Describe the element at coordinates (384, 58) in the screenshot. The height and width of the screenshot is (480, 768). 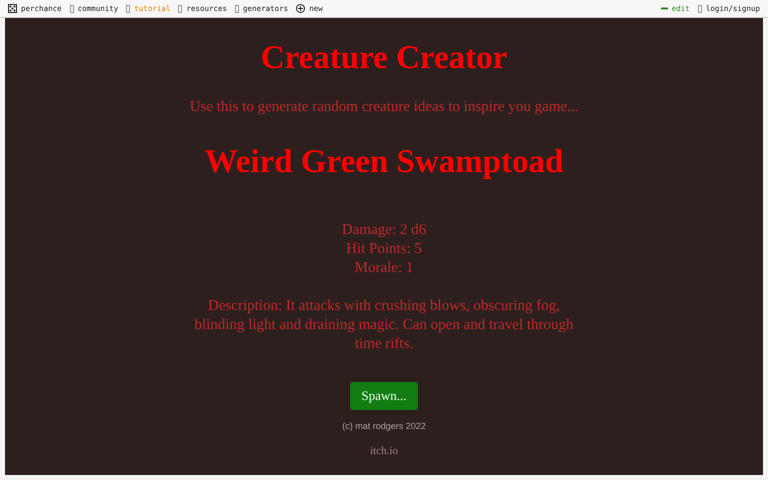
I see `page-title: Creature Creator` at that location.